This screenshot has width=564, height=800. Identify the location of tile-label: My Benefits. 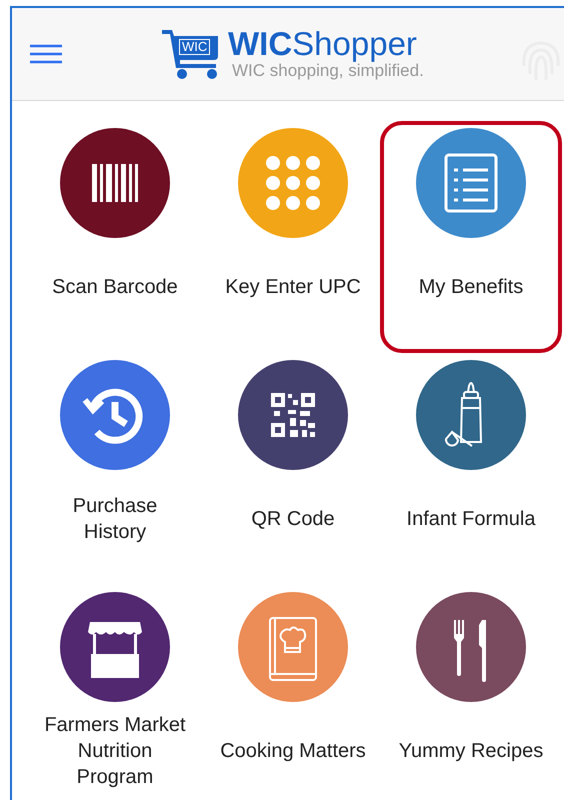
(471, 287).